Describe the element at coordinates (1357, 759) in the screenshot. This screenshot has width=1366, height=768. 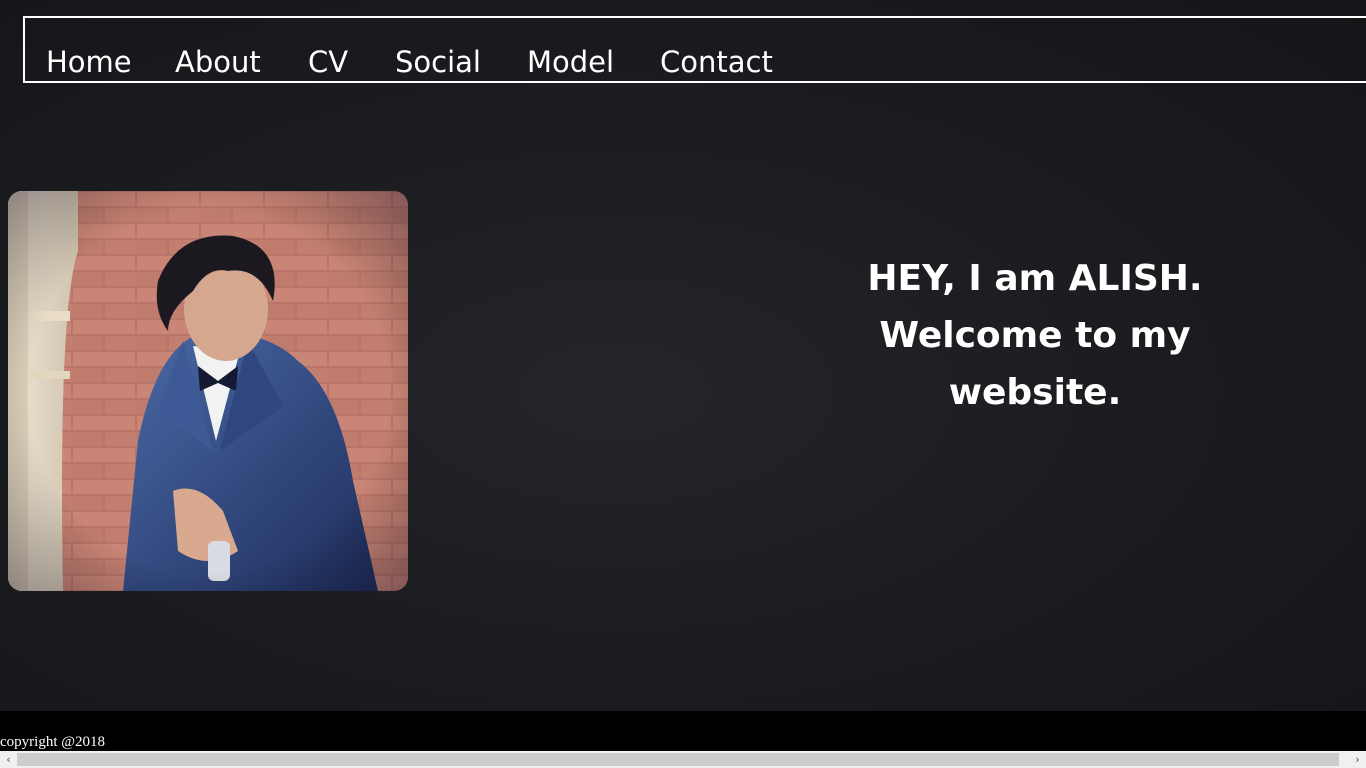
I see `scroll-right-arrow-icon: ›` at that location.